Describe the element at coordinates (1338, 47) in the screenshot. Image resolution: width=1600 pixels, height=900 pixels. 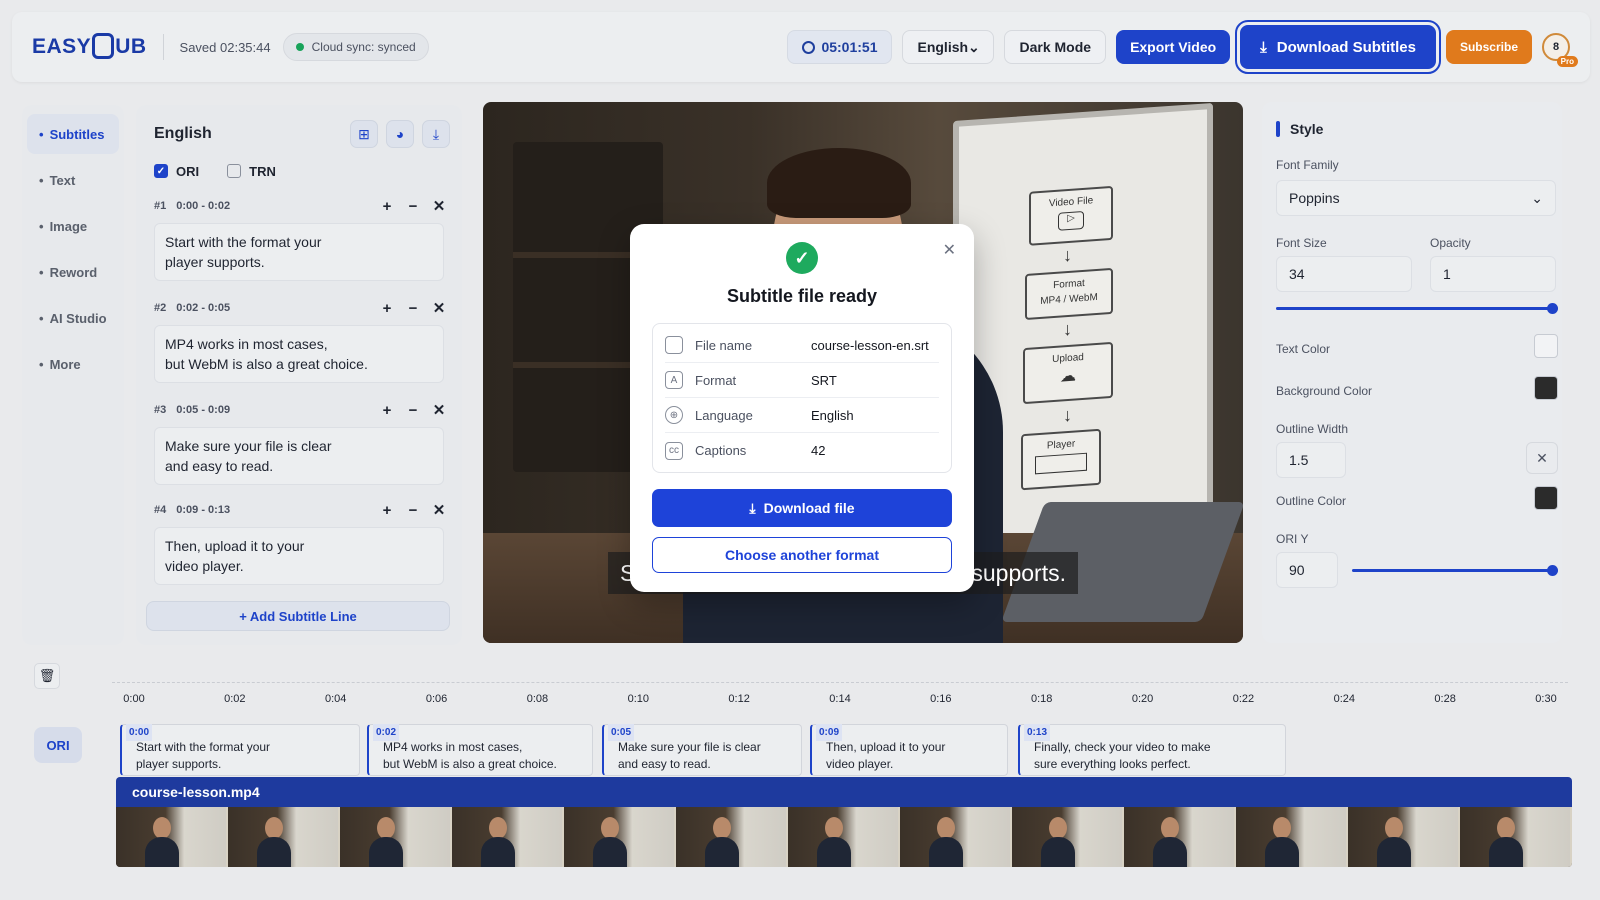
I see `download-subtitles-button: ⤓ Download Subtitles` at that location.